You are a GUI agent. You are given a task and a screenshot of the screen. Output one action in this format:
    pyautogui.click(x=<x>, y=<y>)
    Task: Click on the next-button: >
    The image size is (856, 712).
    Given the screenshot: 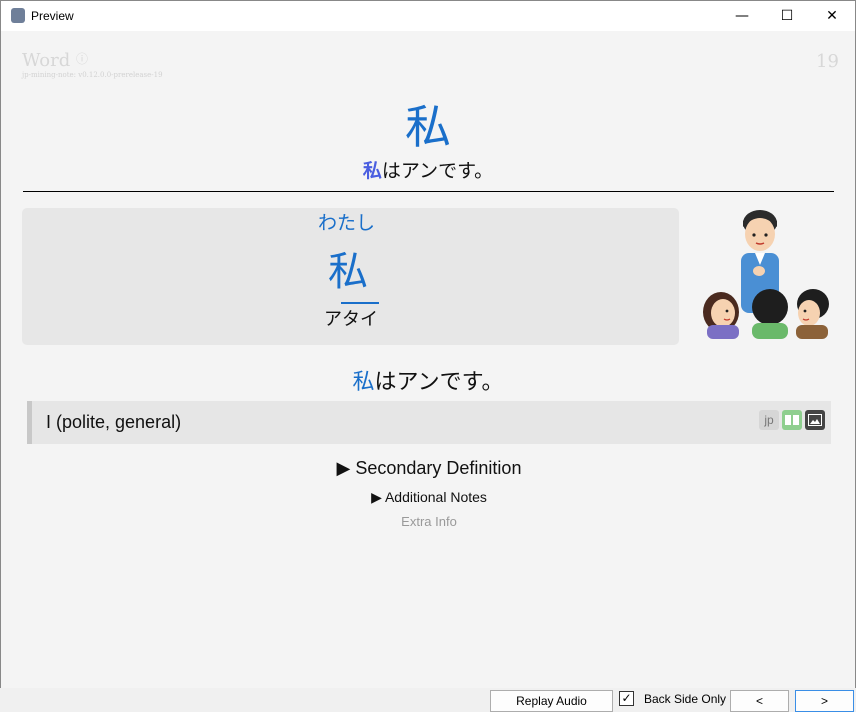 What is the action you would take?
    pyautogui.click(x=824, y=701)
    